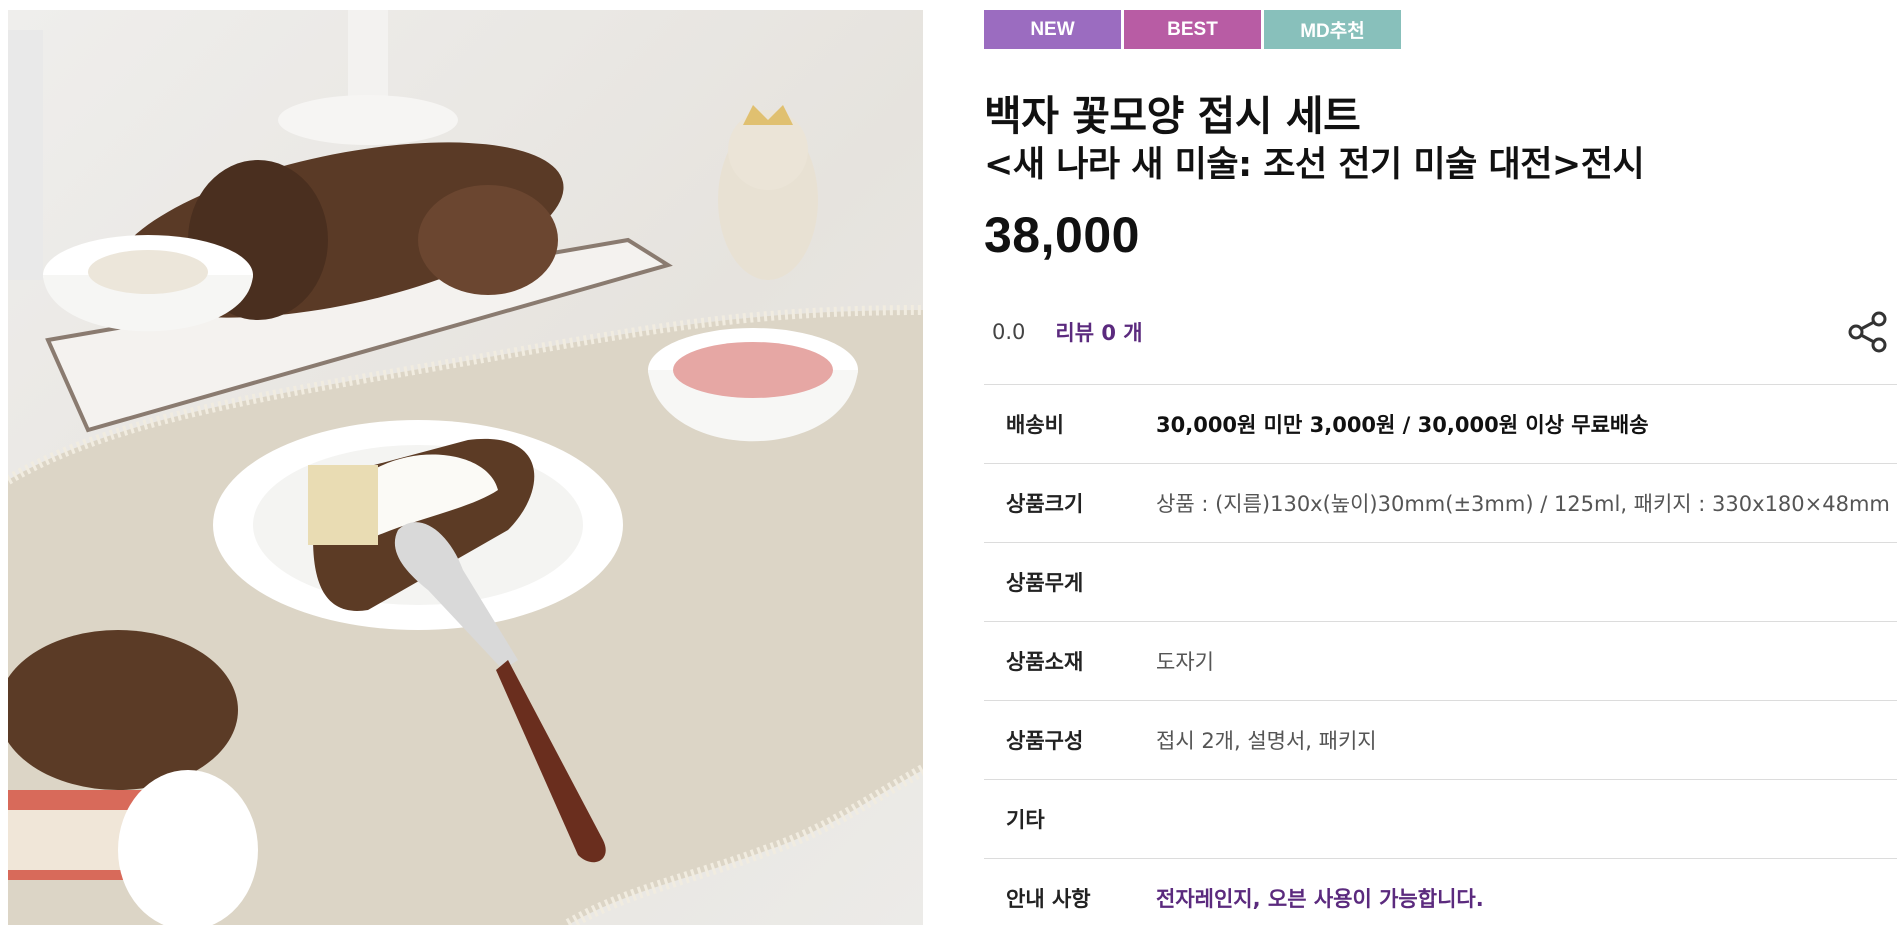 The height and width of the screenshot is (938, 1897). What do you see at coordinates (1045, 741) in the screenshot?
I see `spec-key: 상품구성` at bounding box center [1045, 741].